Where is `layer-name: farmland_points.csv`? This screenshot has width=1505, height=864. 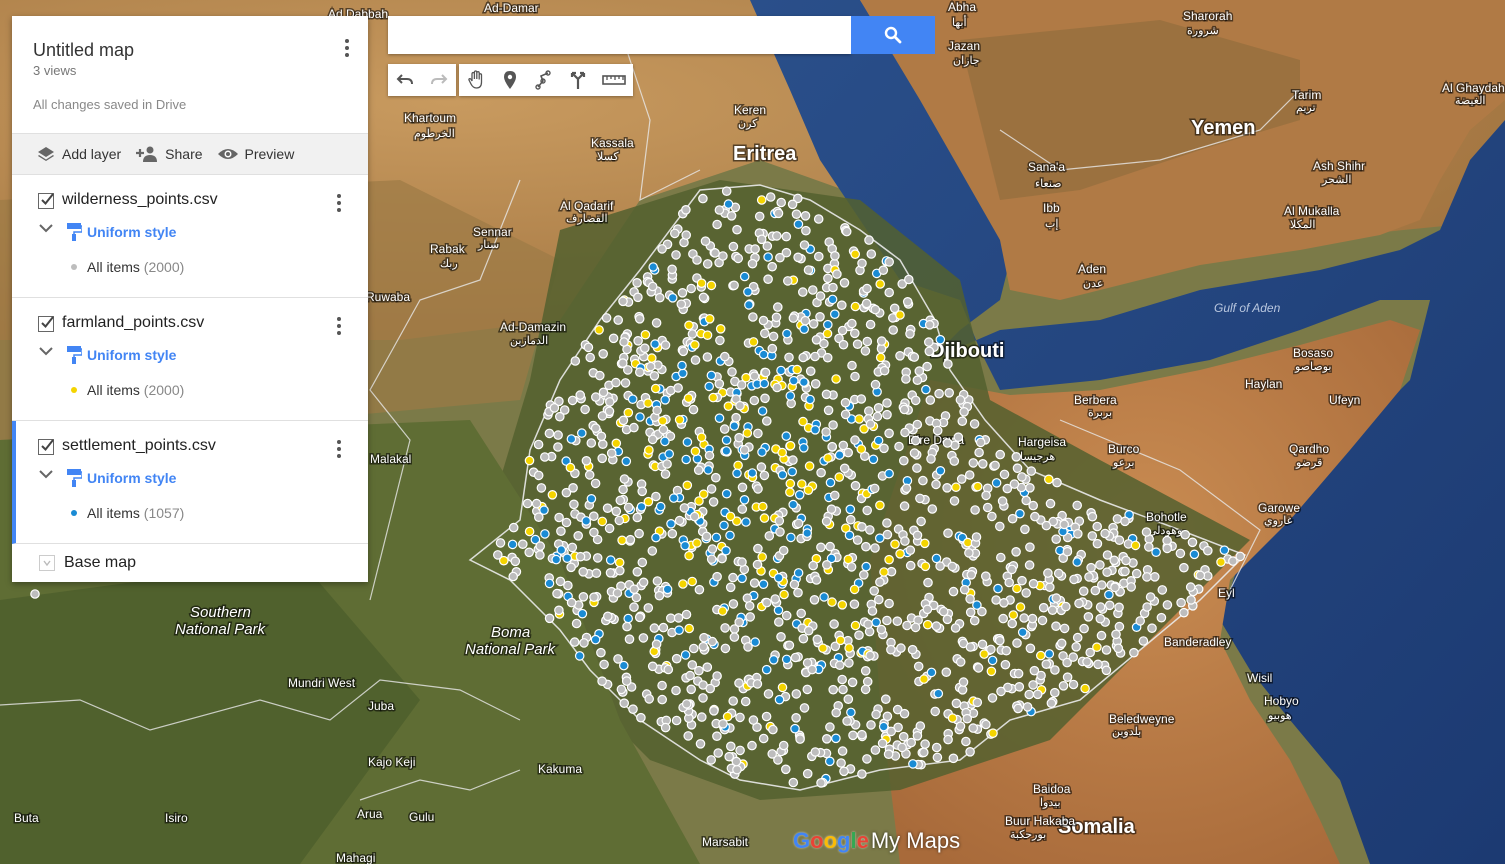 layer-name: farmland_points.csv is located at coordinates (133, 323).